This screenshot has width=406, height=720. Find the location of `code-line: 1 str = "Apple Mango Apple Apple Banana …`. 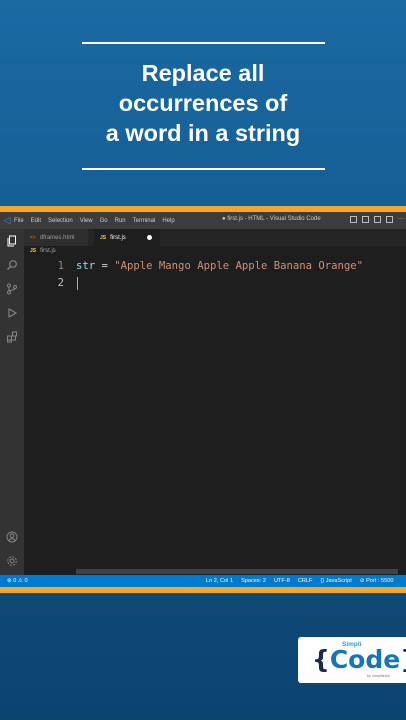

code-line: 1 str = "Apple Mango Apple Apple Banana … is located at coordinates (215, 266).